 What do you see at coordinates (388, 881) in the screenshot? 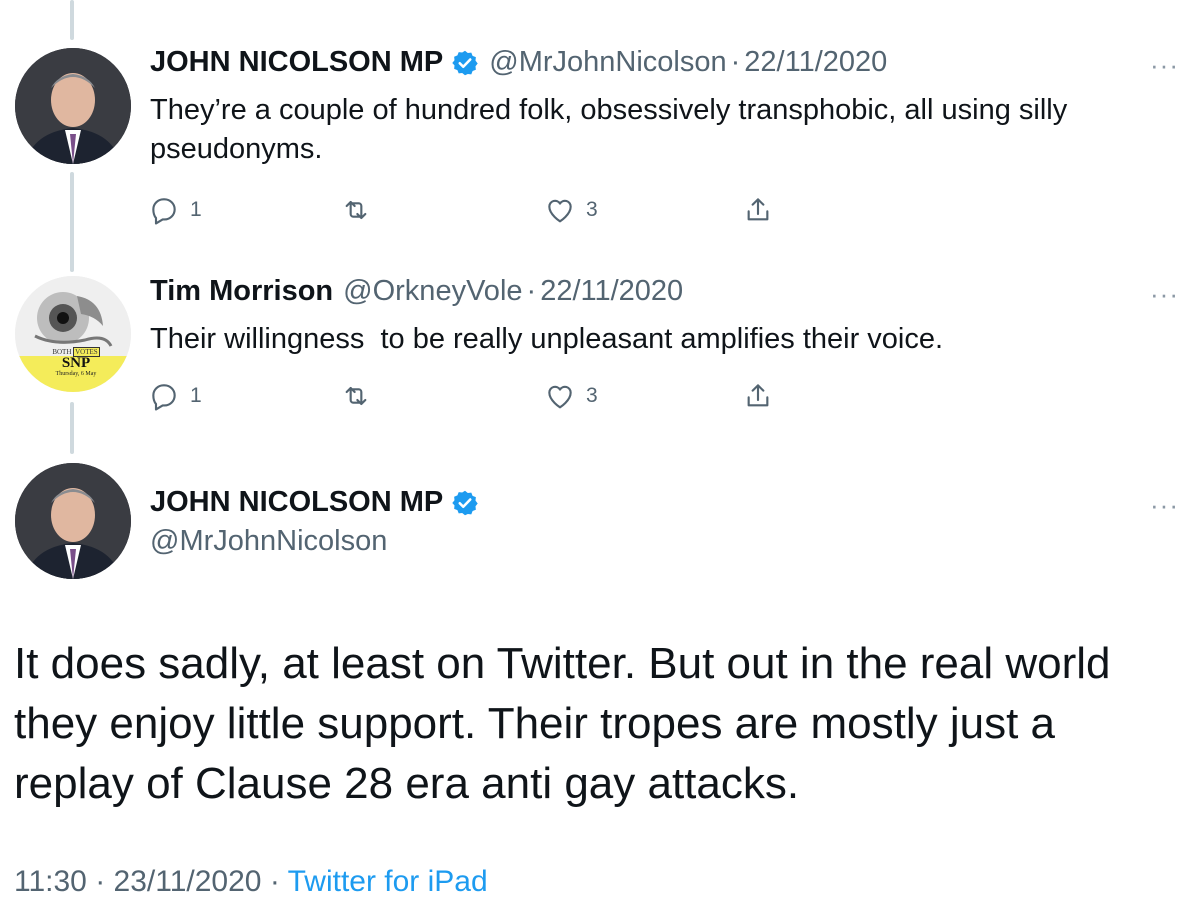
I see `tweet-source-link: Twitter for iPad` at bounding box center [388, 881].